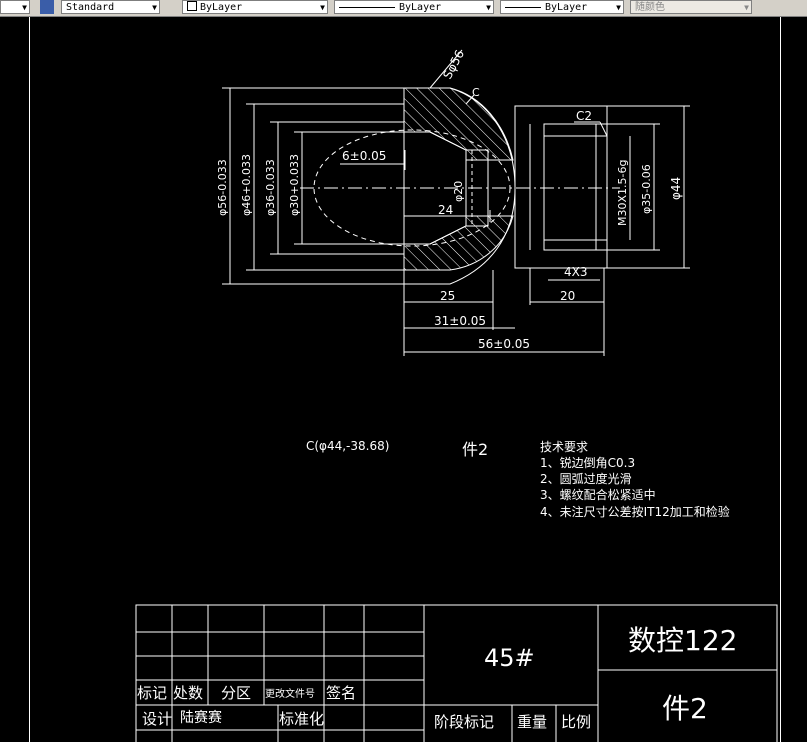 This screenshot has width=807, height=742. What do you see at coordinates (509, 658) in the screenshot?
I see `material-value: 45#` at bounding box center [509, 658].